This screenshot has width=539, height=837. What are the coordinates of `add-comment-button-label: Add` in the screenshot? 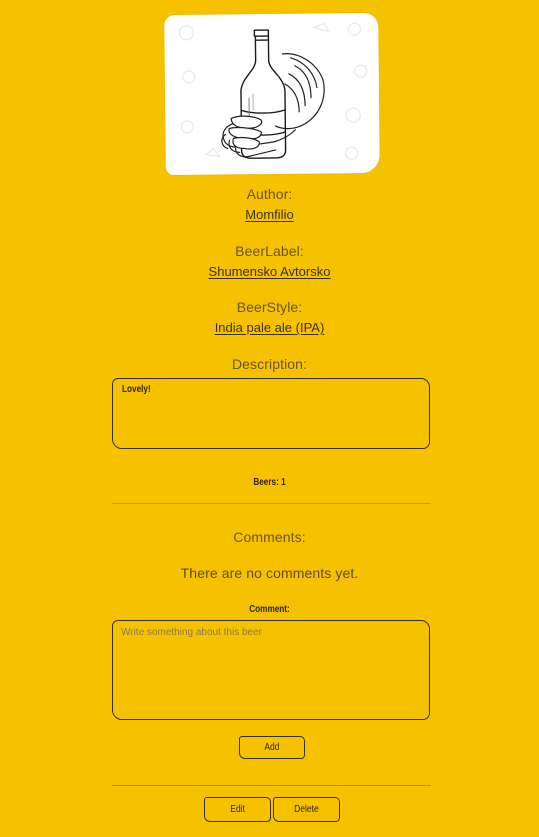 It's located at (272, 747).